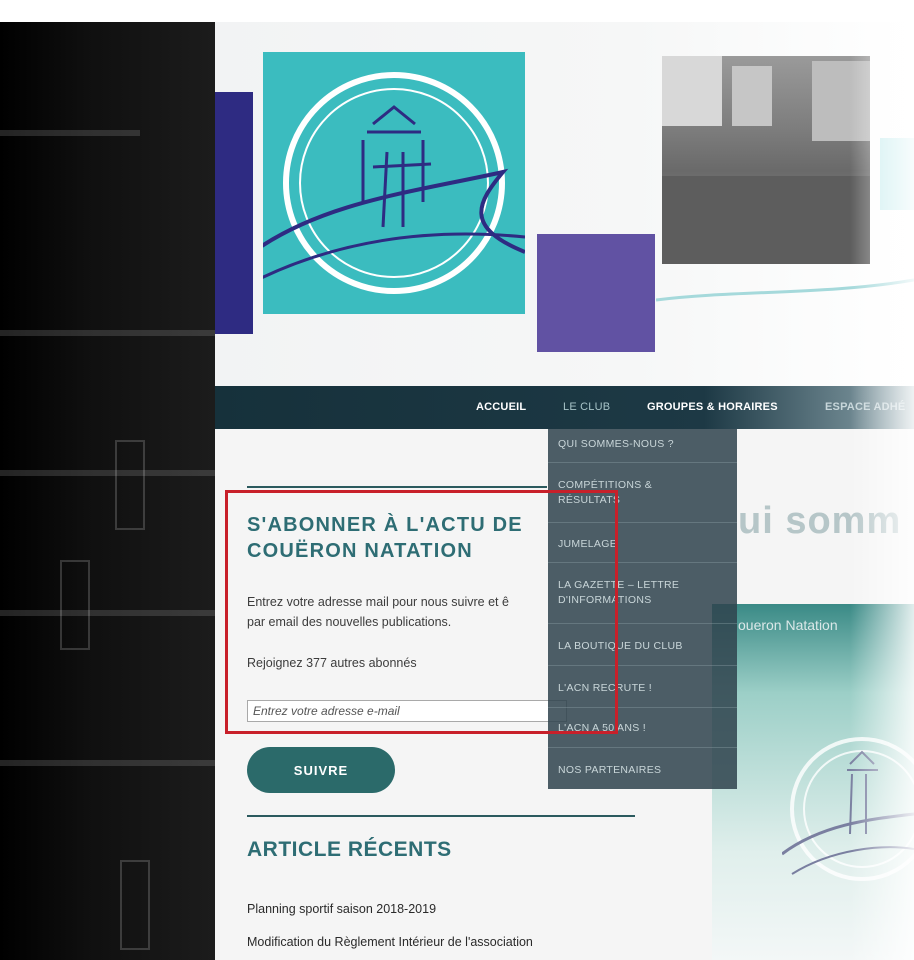 This screenshot has width=914, height=960. I want to click on decorative-teal-block, so click(897, 174).